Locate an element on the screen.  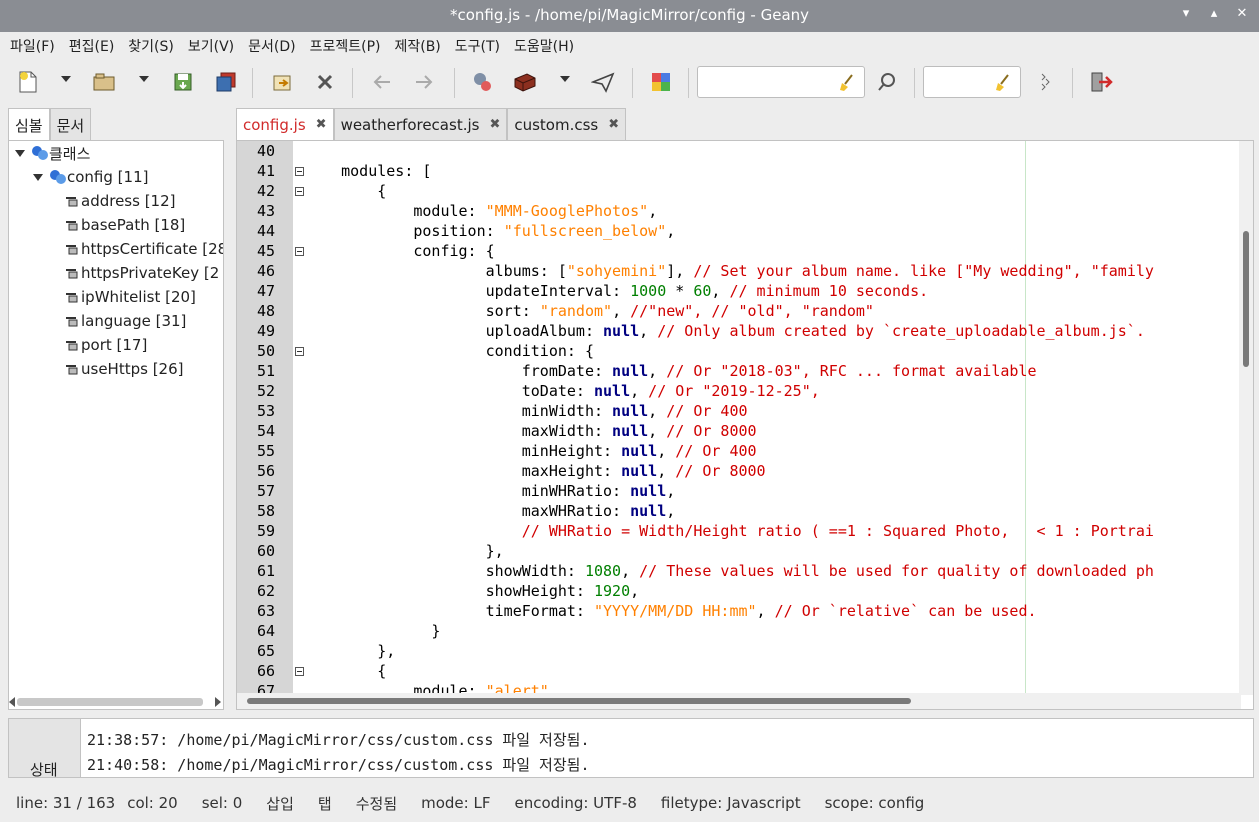
tree-item: useHttps [26] is located at coordinates (123, 369).